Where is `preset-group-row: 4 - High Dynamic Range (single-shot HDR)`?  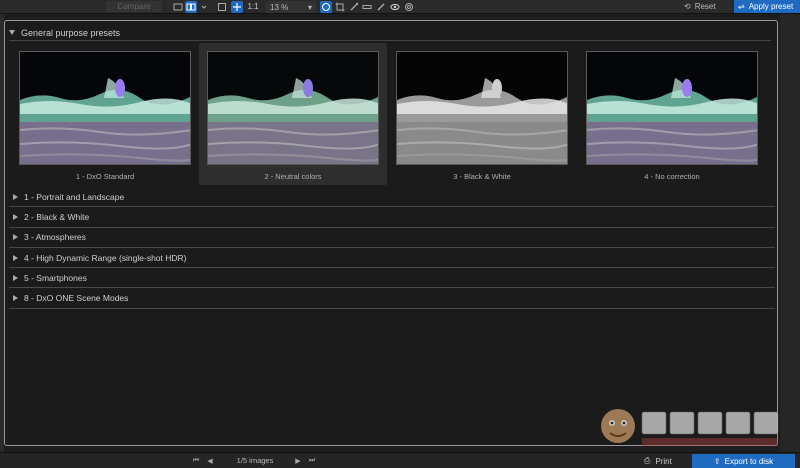 preset-group-row: 4 - High Dynamic Range (single-shot HDR) is located at coordinates (392, 258).